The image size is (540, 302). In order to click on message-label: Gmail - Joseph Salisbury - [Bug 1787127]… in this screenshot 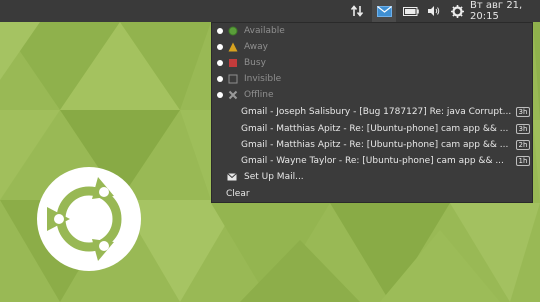, I will do `click(376, 112)`.